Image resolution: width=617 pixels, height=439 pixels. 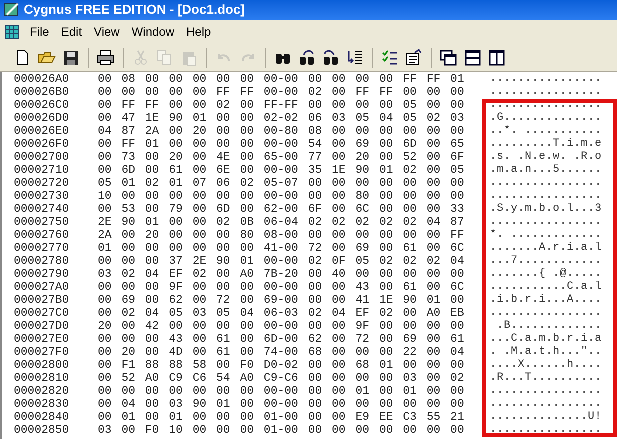 I want to click on address-cell-text: 00002770, so click(x=41, y=248).